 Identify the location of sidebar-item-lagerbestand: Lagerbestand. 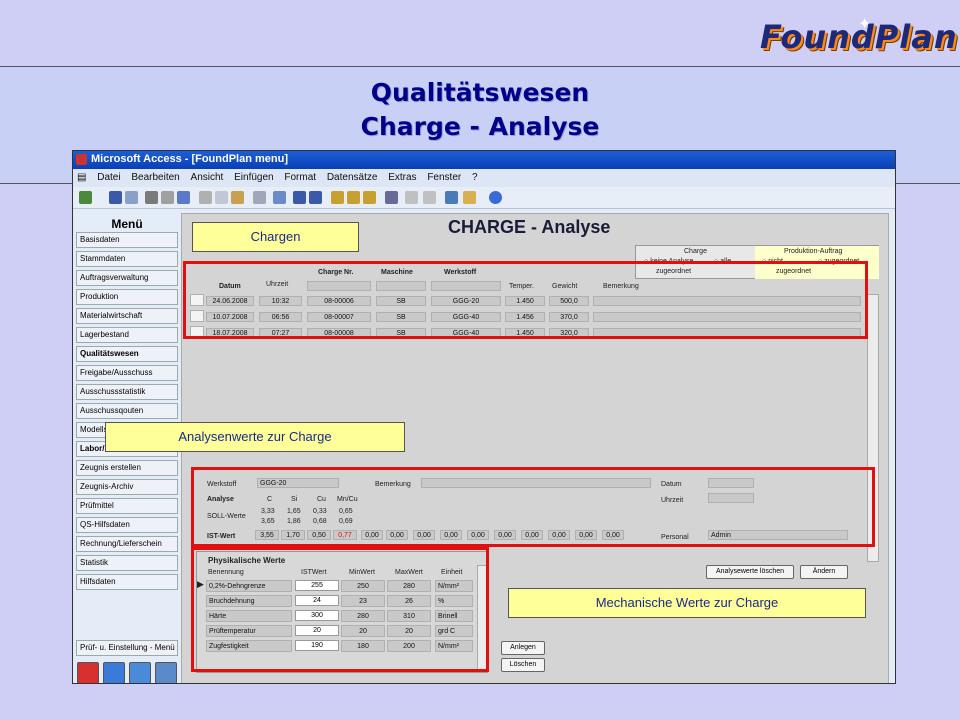
(127, 335).